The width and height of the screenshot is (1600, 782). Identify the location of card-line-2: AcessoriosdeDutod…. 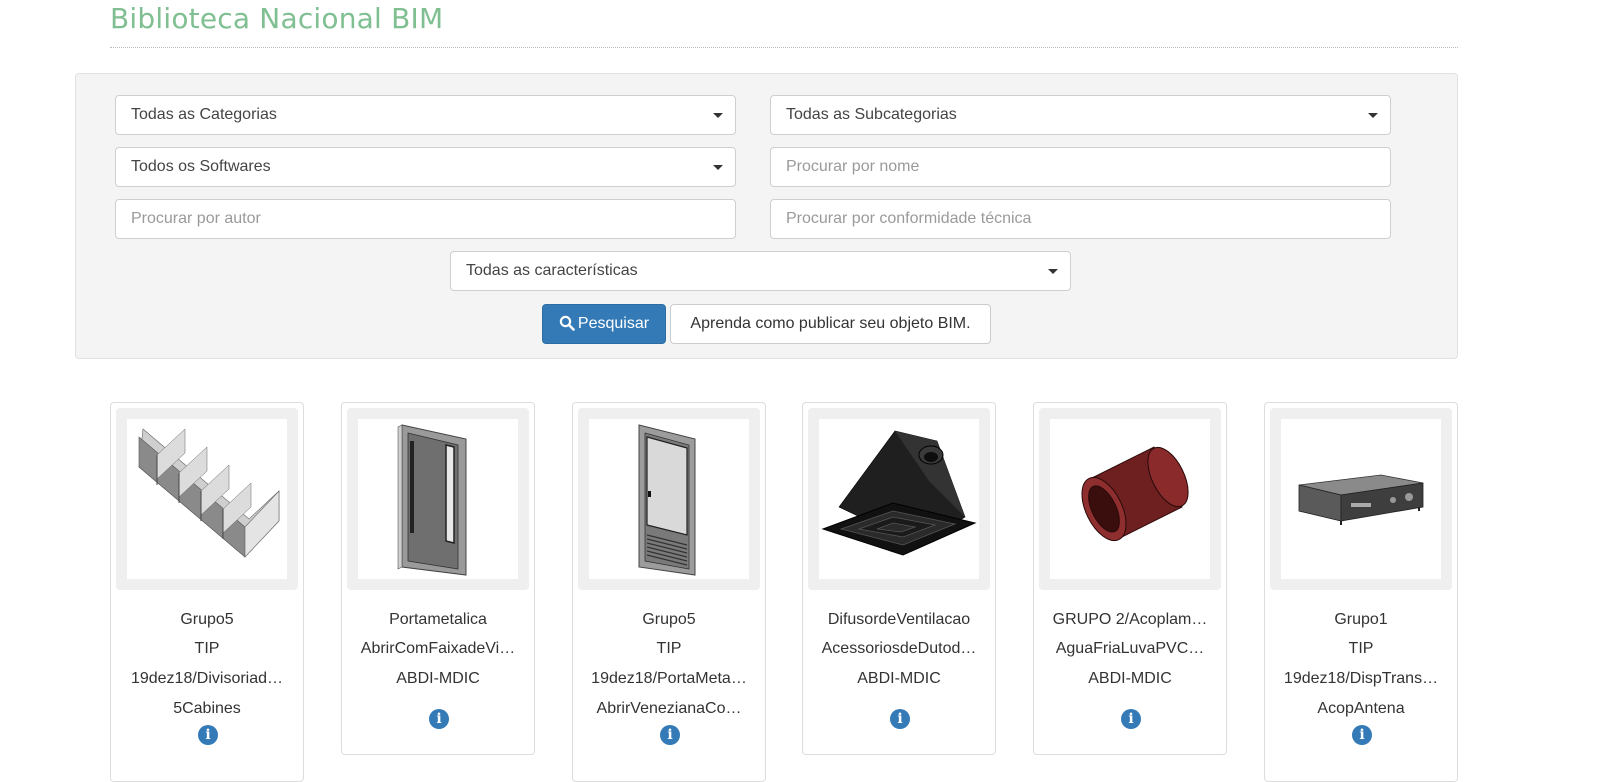
(899, 648).